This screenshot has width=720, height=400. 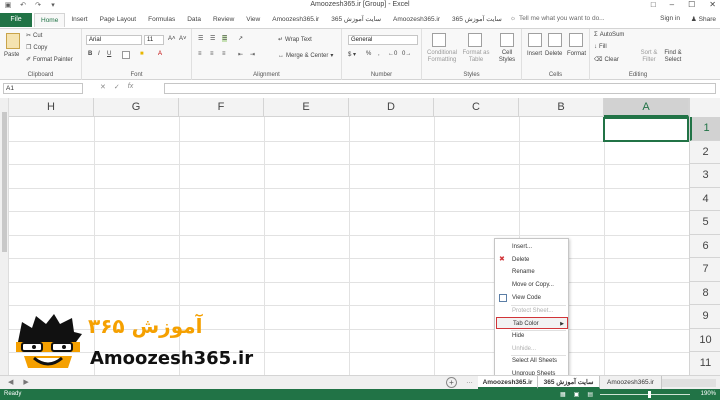 I want to click on comma-icon: ,, so click(x=379, y=54).